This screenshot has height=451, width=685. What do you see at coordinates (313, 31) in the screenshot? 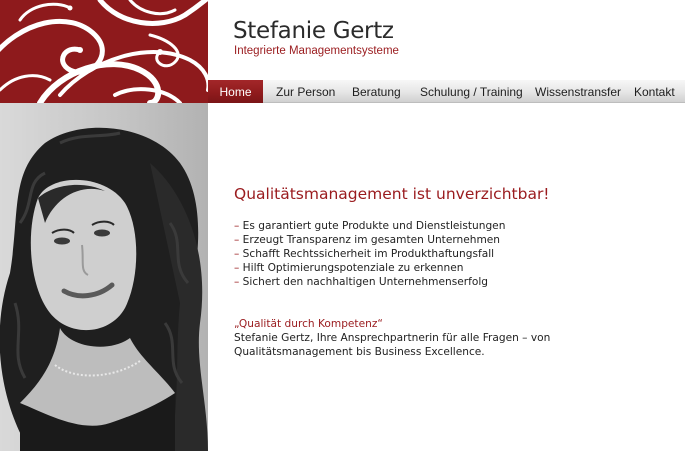
I see `site-title: Stefanie Gertz` at bounding box center [313, 31].